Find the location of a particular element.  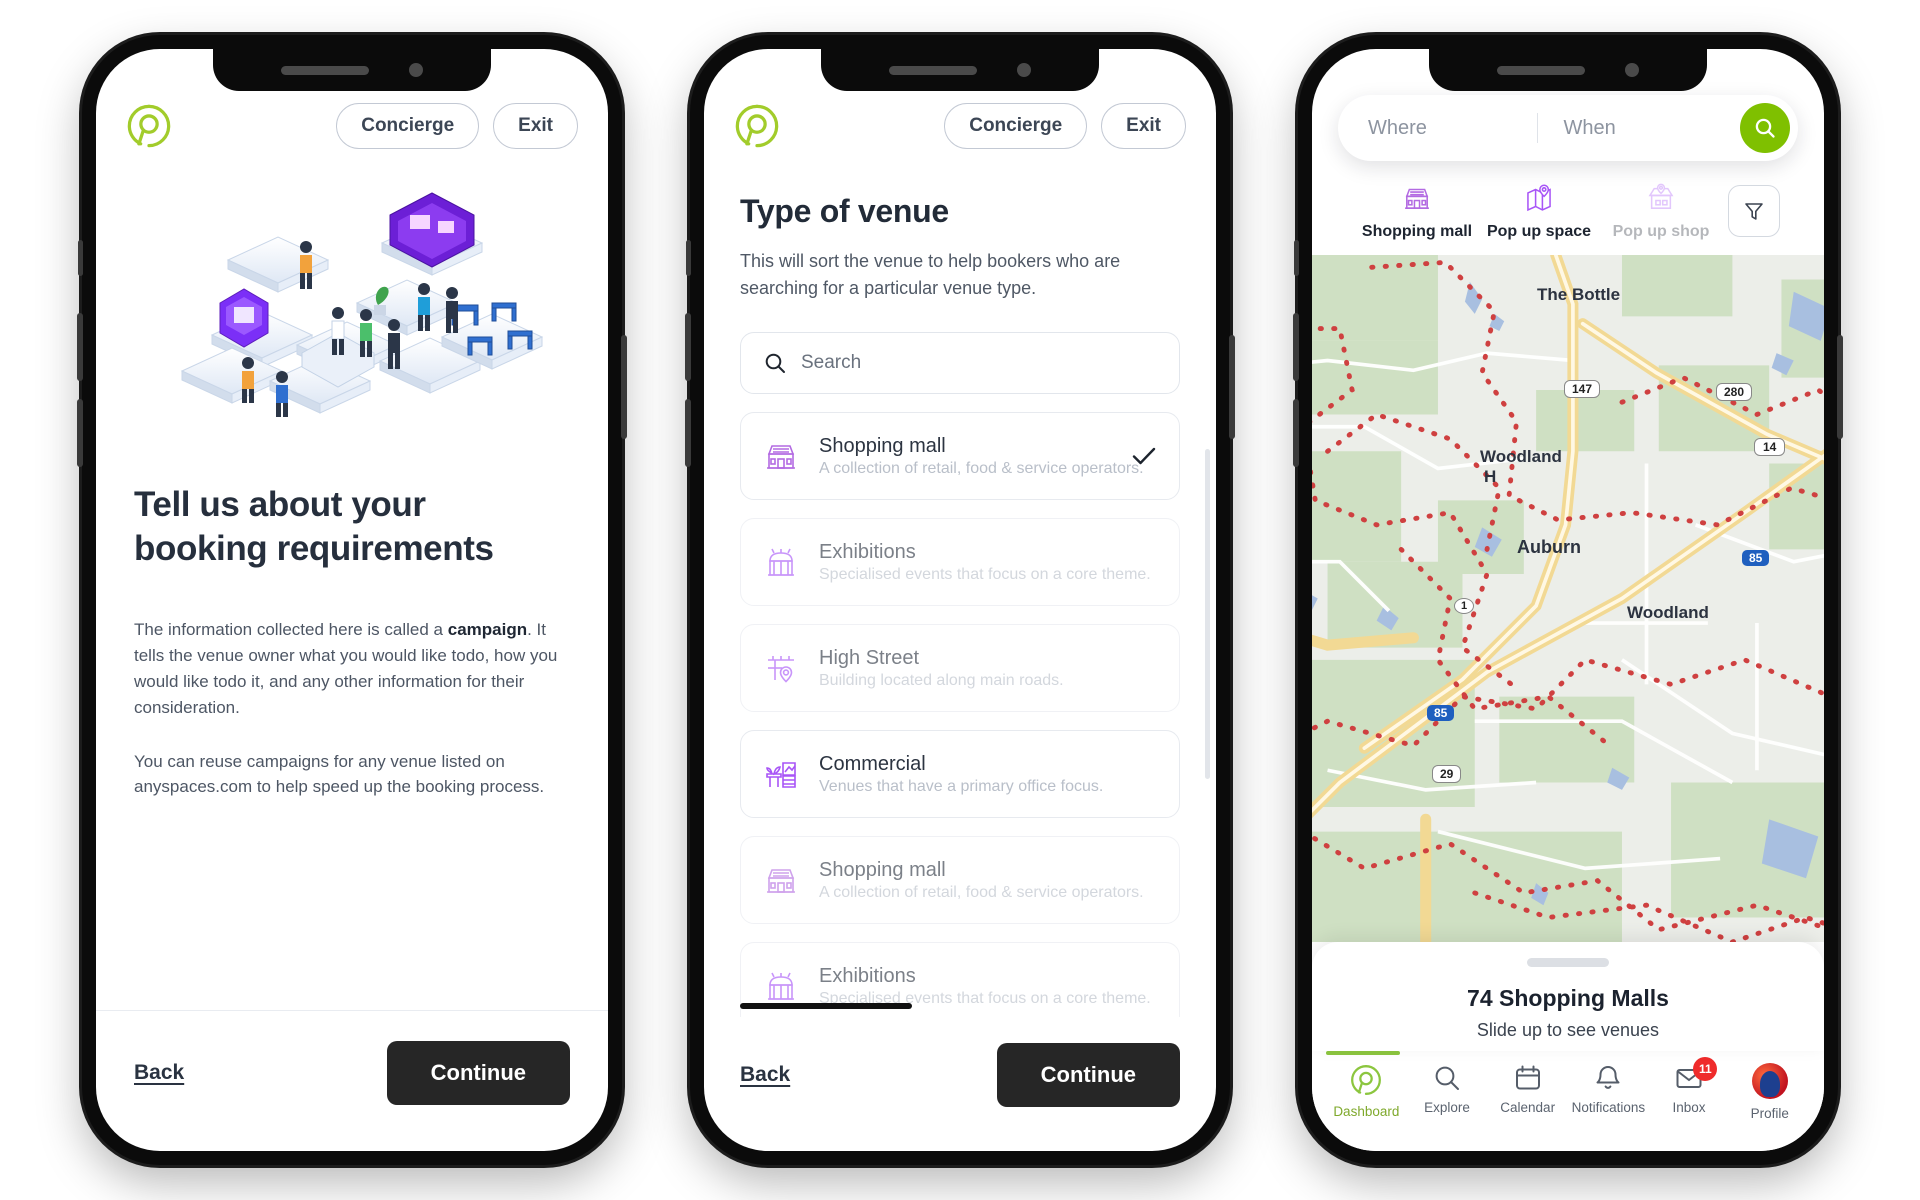

venue-search-field: Search is located at coordinates (960, 363).